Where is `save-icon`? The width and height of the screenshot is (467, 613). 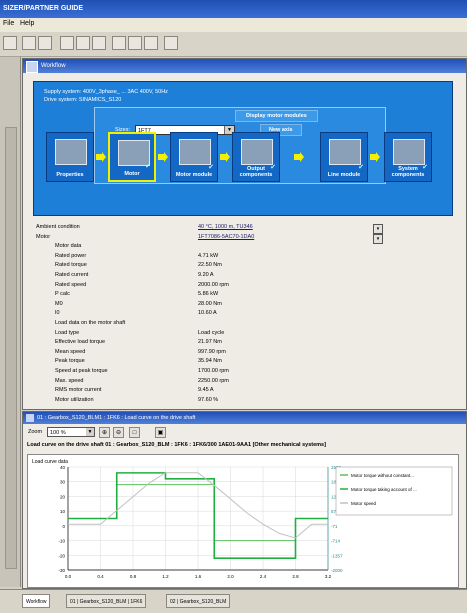 save-icon is located at coordinates (45, 43).